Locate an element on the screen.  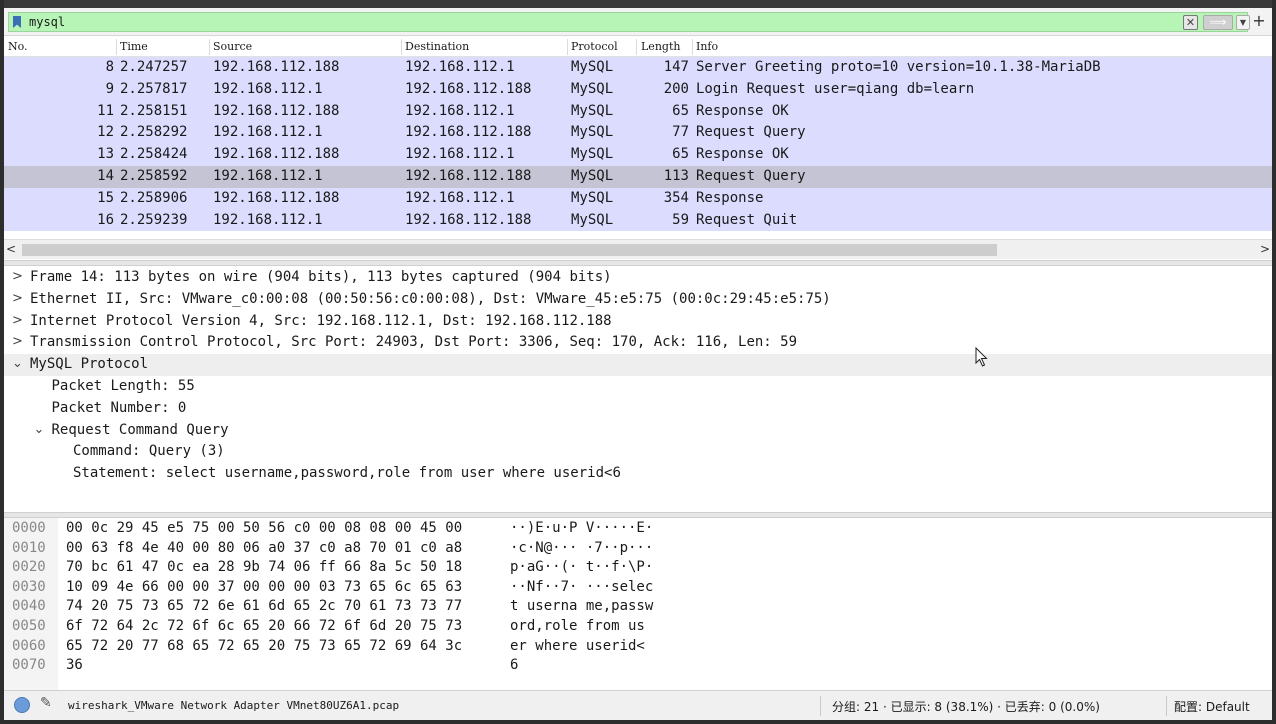
column-header-no: No. is located at coordinates (18, 46).